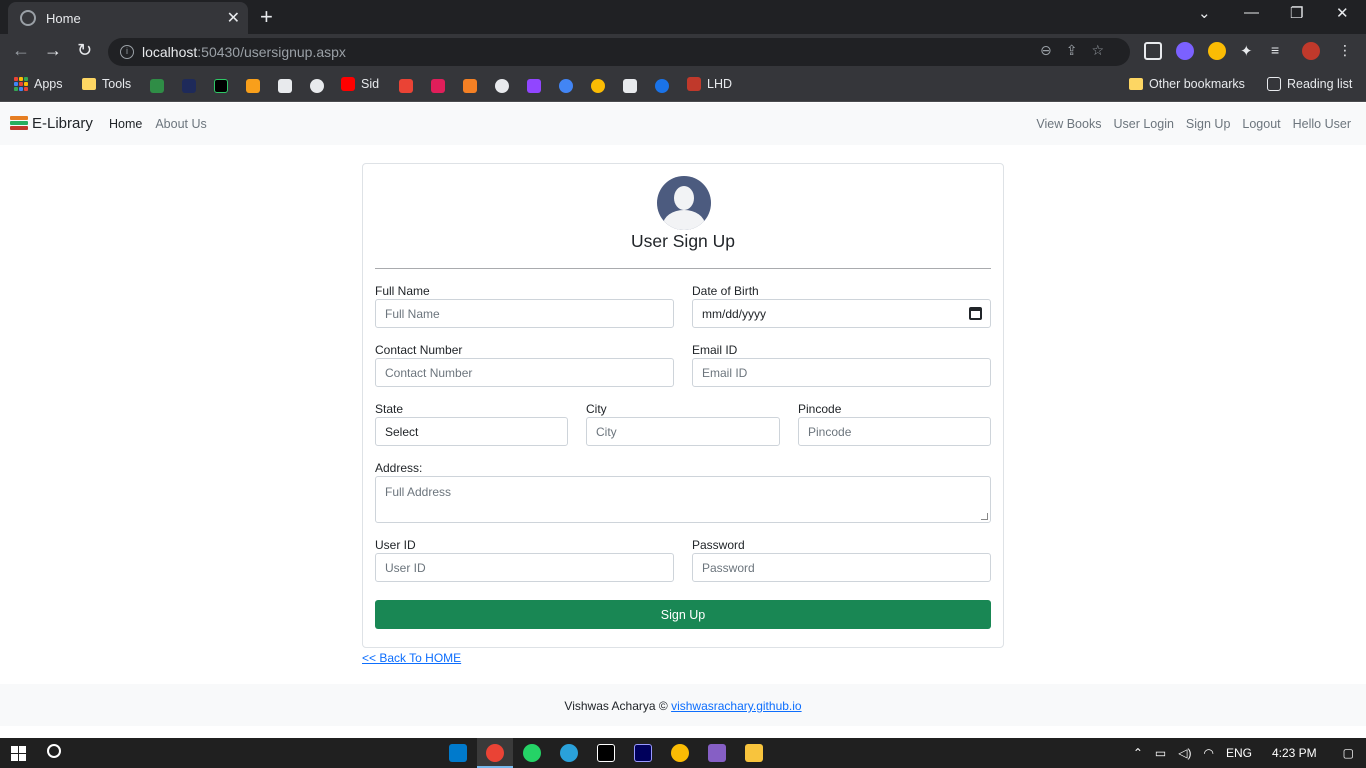 This screenshot has width=1366, height=768. Describe the element at coordinates (841, 313) in the screenshot. I see `dob-input: mm/dd/yyyy` at that location.